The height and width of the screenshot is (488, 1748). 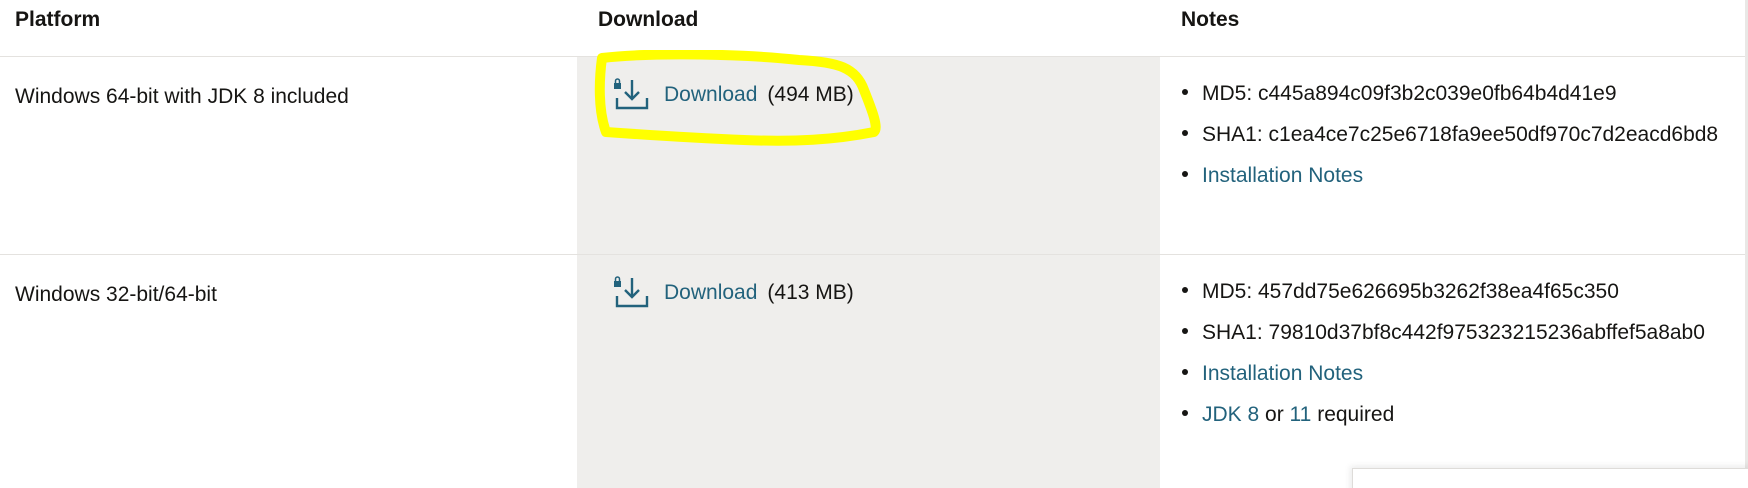 What do you see at coordinates (1409, 93) in the screenshot?
I see `md5-checksum: MD5: c445a894c09f3b2c039e0fb64b4d41e9` at bounding box center [1409, 93].